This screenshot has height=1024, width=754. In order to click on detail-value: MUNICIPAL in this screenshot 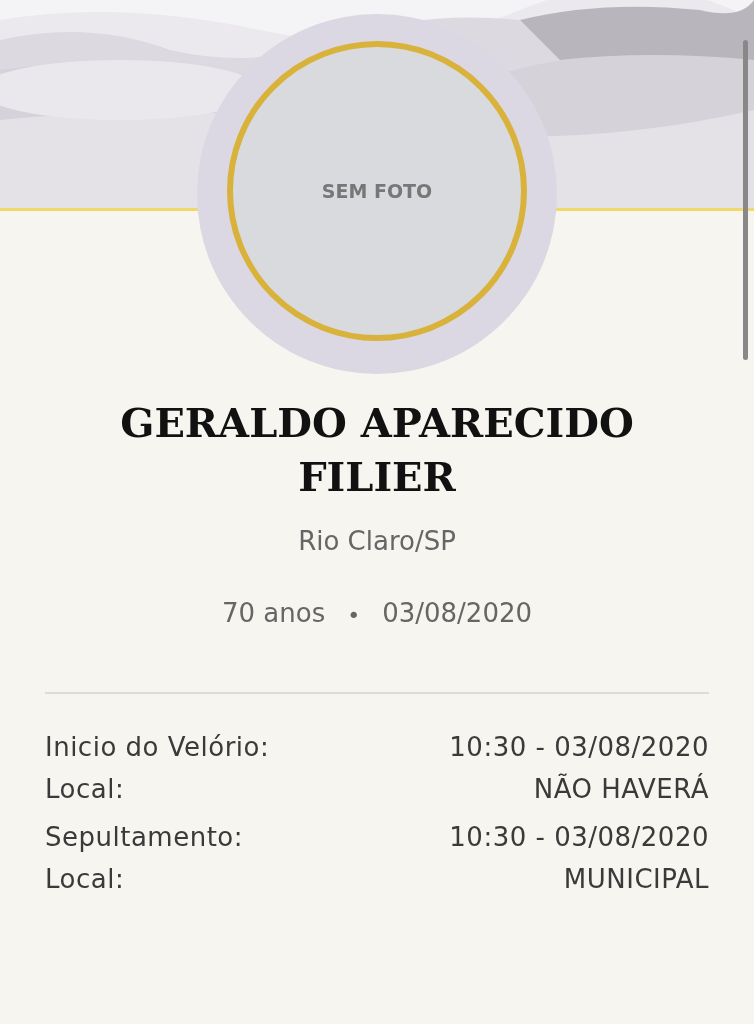, I will do `click(636, 879)`.